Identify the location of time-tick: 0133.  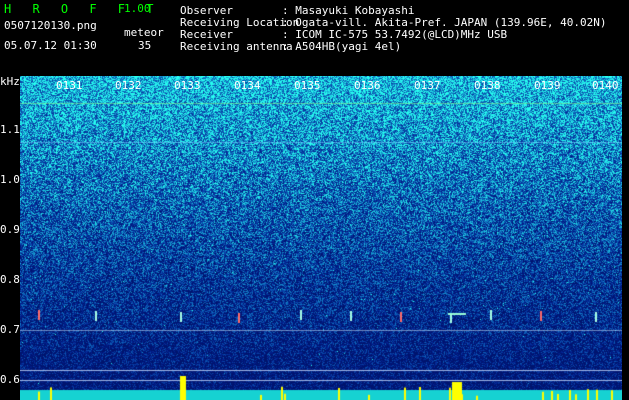
(187, 85).